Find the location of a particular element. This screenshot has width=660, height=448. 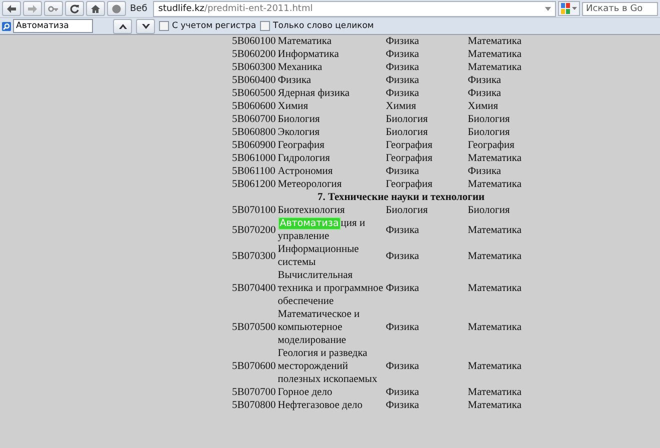

table-cell-text: Математическое и компьютерное моделирование is located at coordinates (318, 327).